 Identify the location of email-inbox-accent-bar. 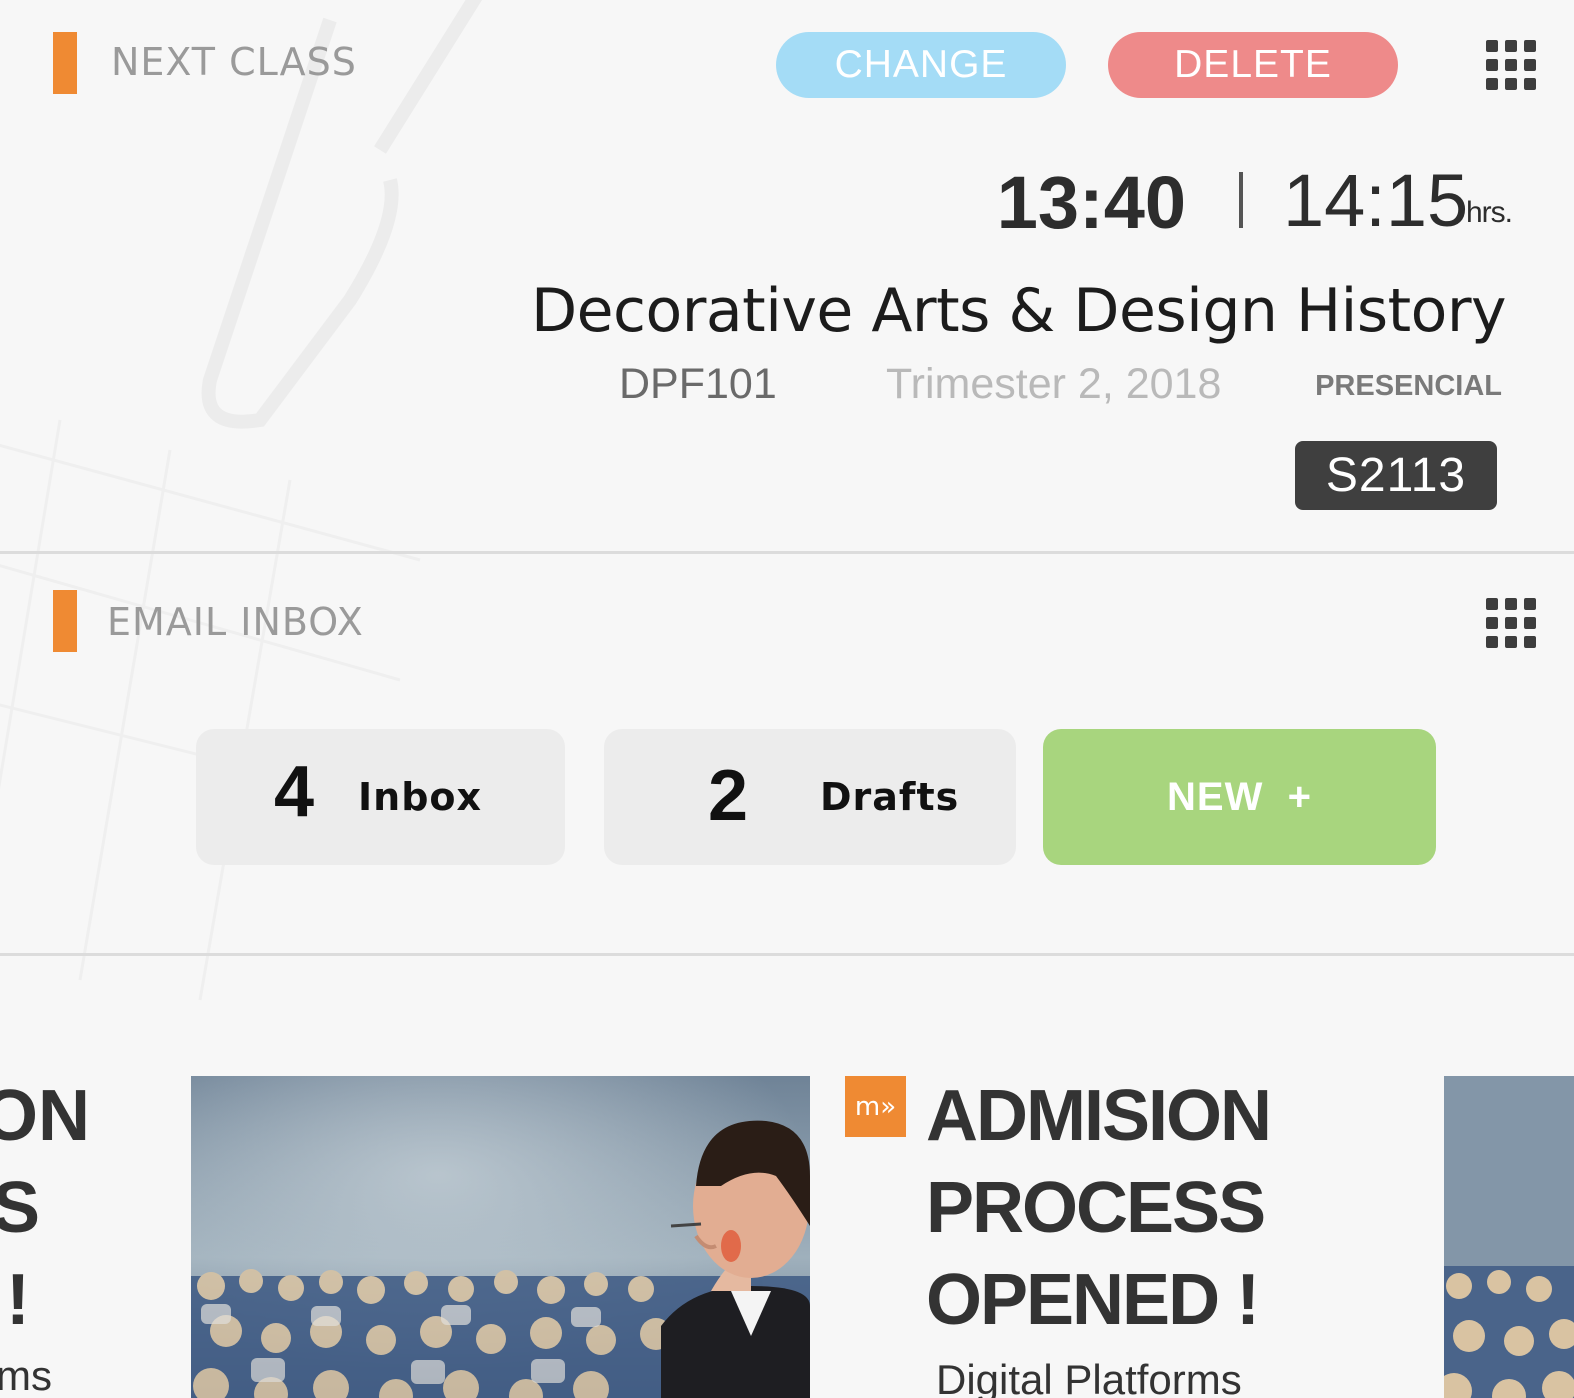
(65, 621).